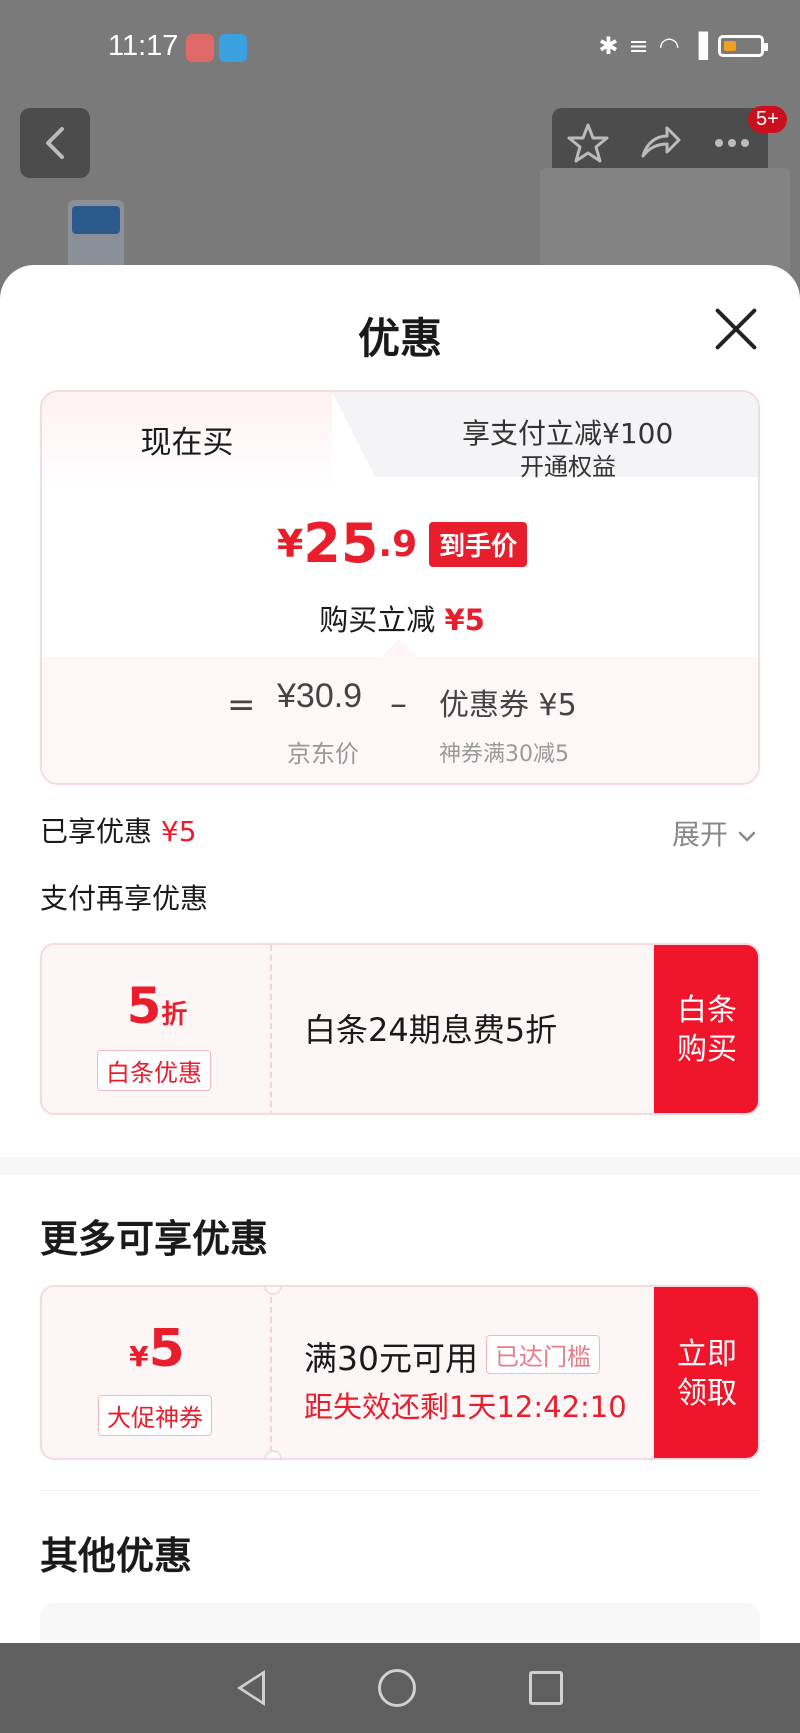 The image size is (800, 1733). What do you see at coordinates (178, 831) in the screenshot?
I see `enjoyed-amount: ¥5` at bounding box center [178, 831].